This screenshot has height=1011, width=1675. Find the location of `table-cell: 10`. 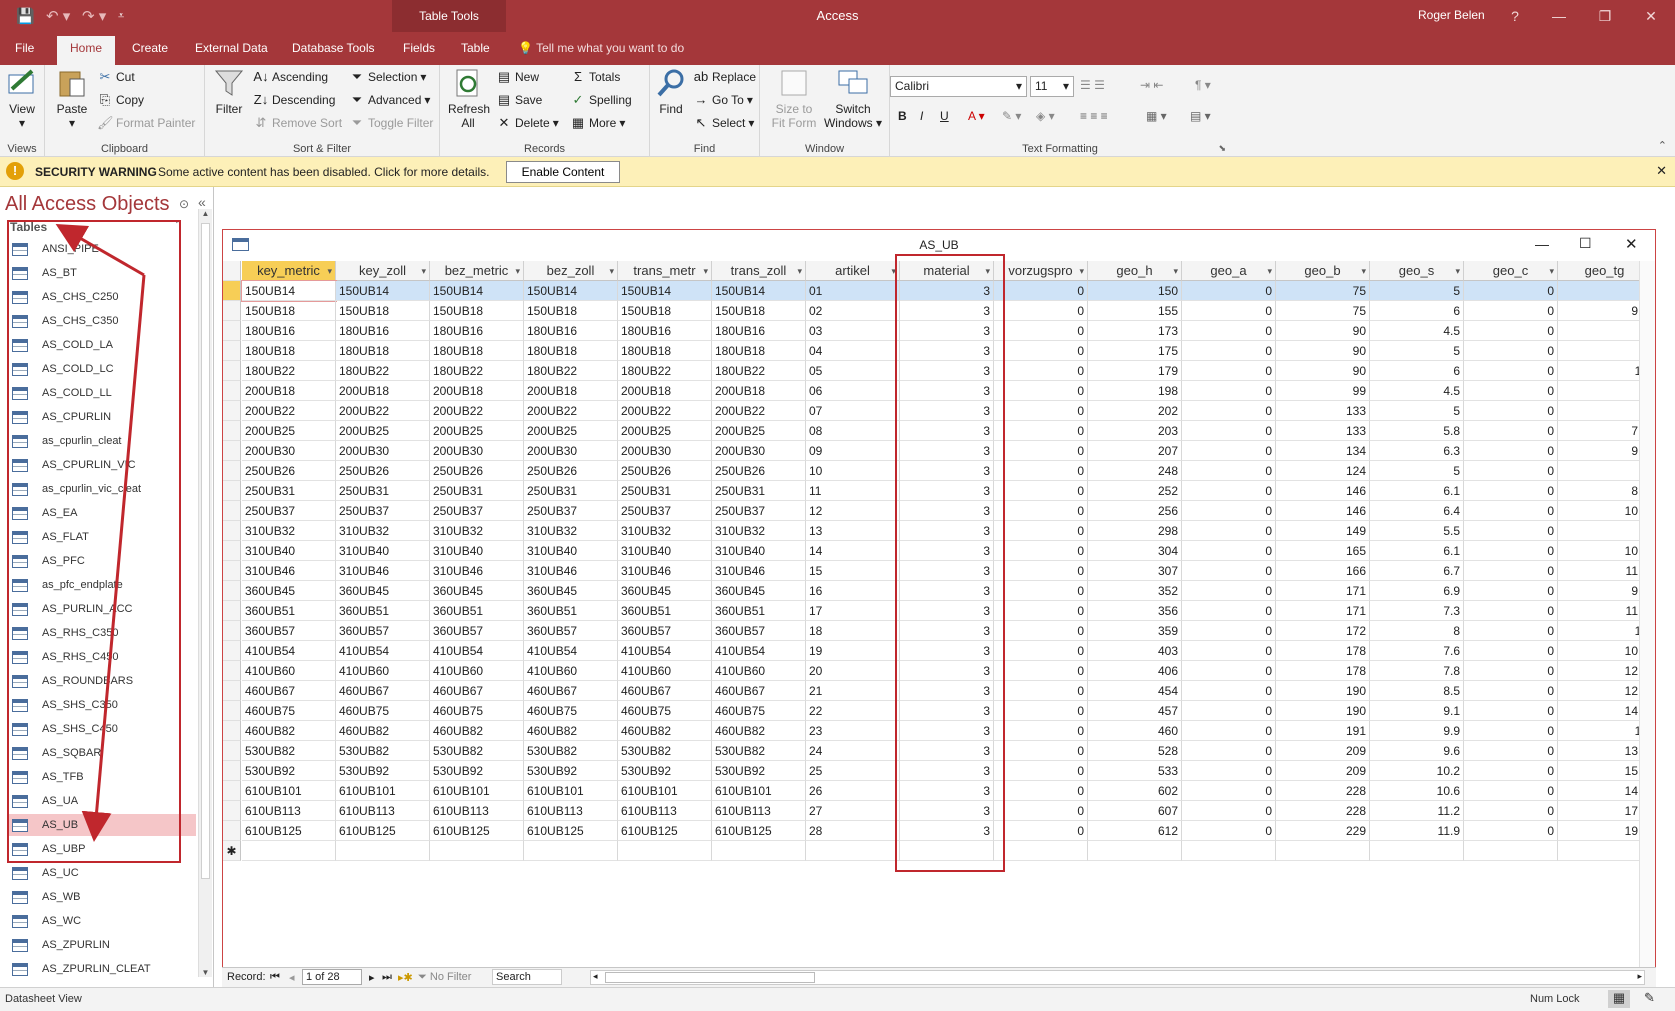

table-cell: 10 is located at coordinates (1605, 371).